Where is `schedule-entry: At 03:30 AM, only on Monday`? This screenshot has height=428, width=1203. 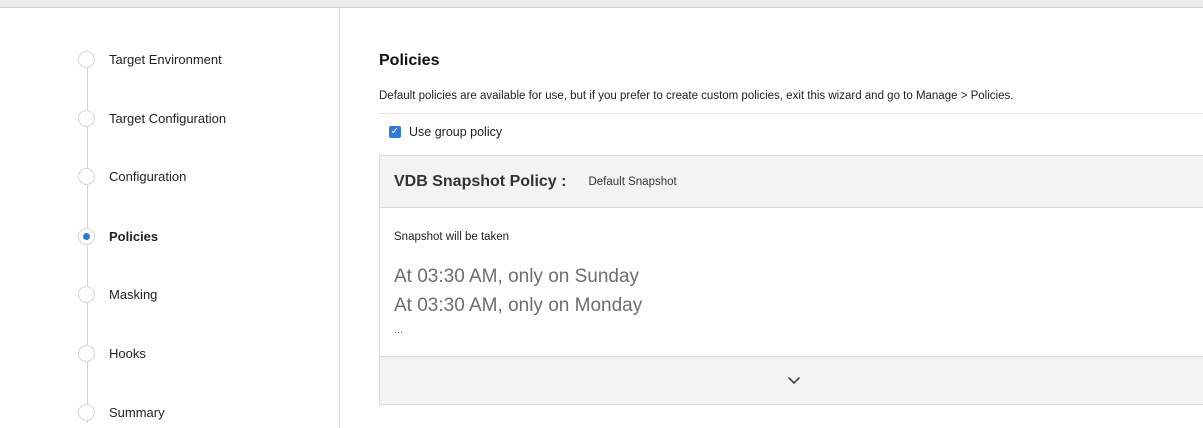 schedule-entry: At 03:30 AM, only on Monday is located at coordinates (518, 305).